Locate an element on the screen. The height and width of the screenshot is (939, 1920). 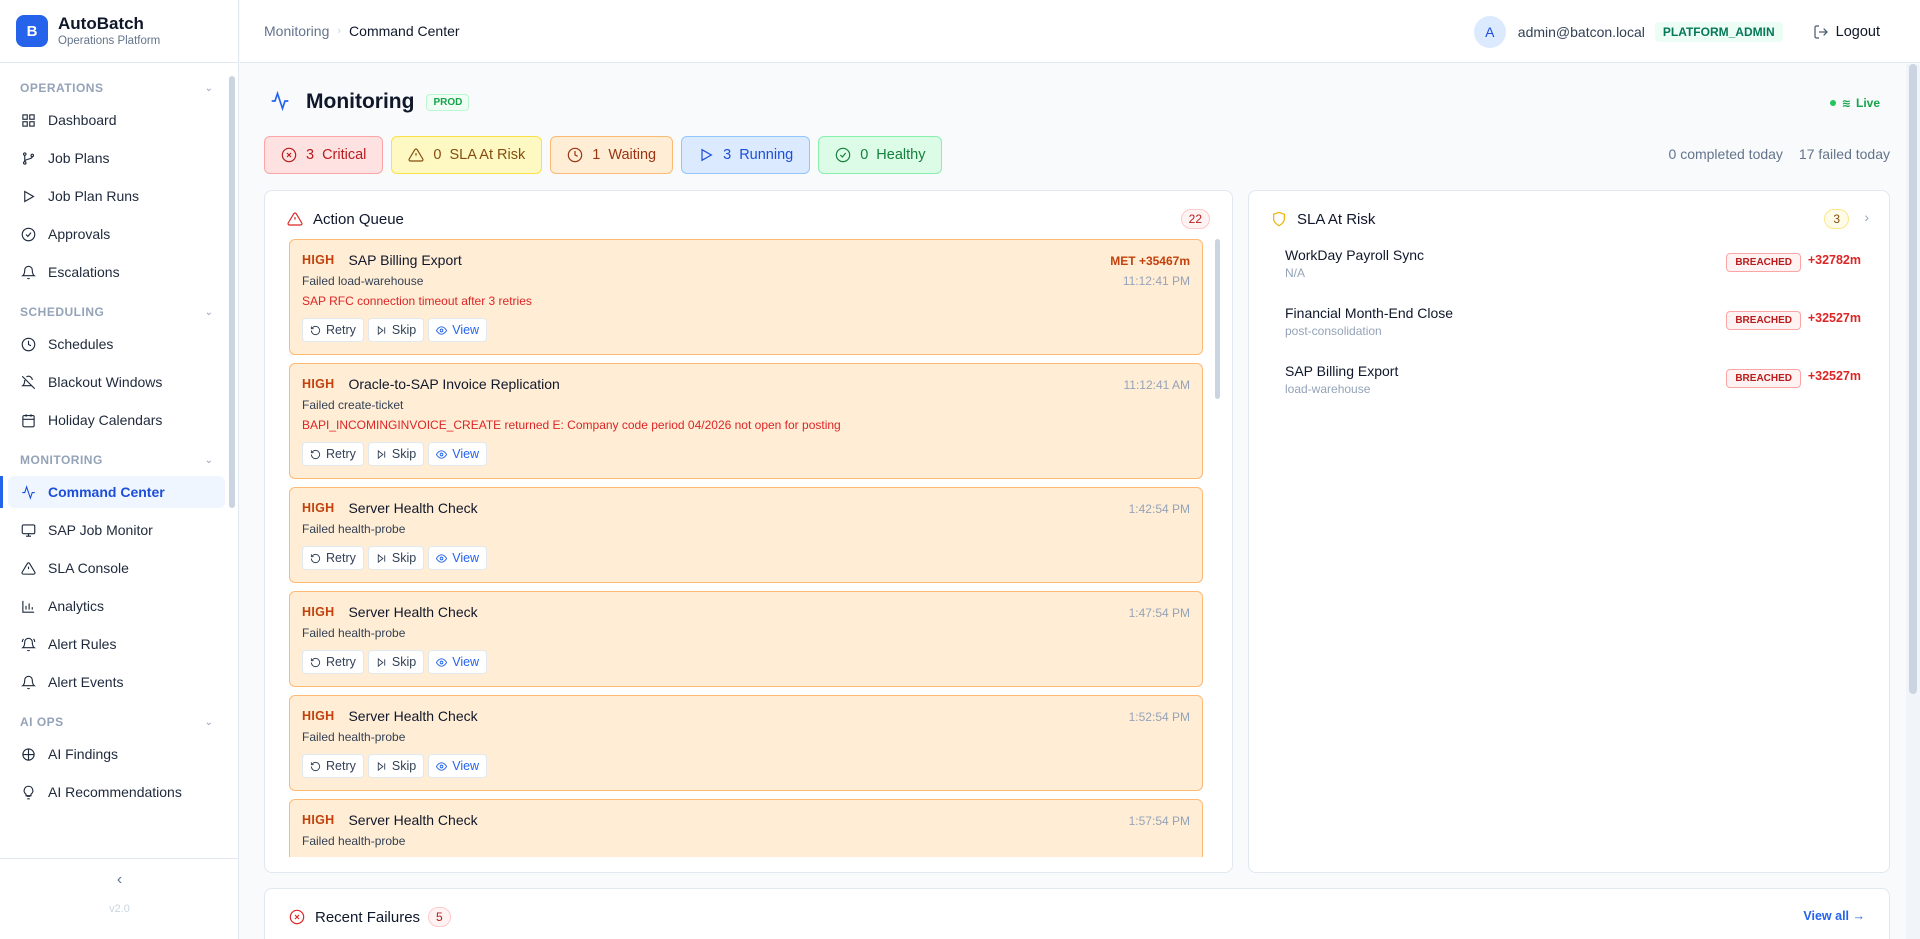
section-header-operations: OPERATIONS ⌄ is located at coordinates (119, 88).